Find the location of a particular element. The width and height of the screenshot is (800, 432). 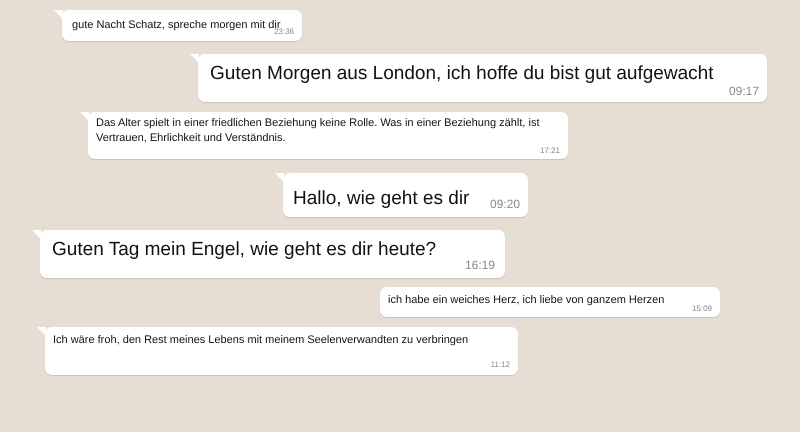

message-text: Hallo, wie geht es dir is located at coordinates (381, 199).